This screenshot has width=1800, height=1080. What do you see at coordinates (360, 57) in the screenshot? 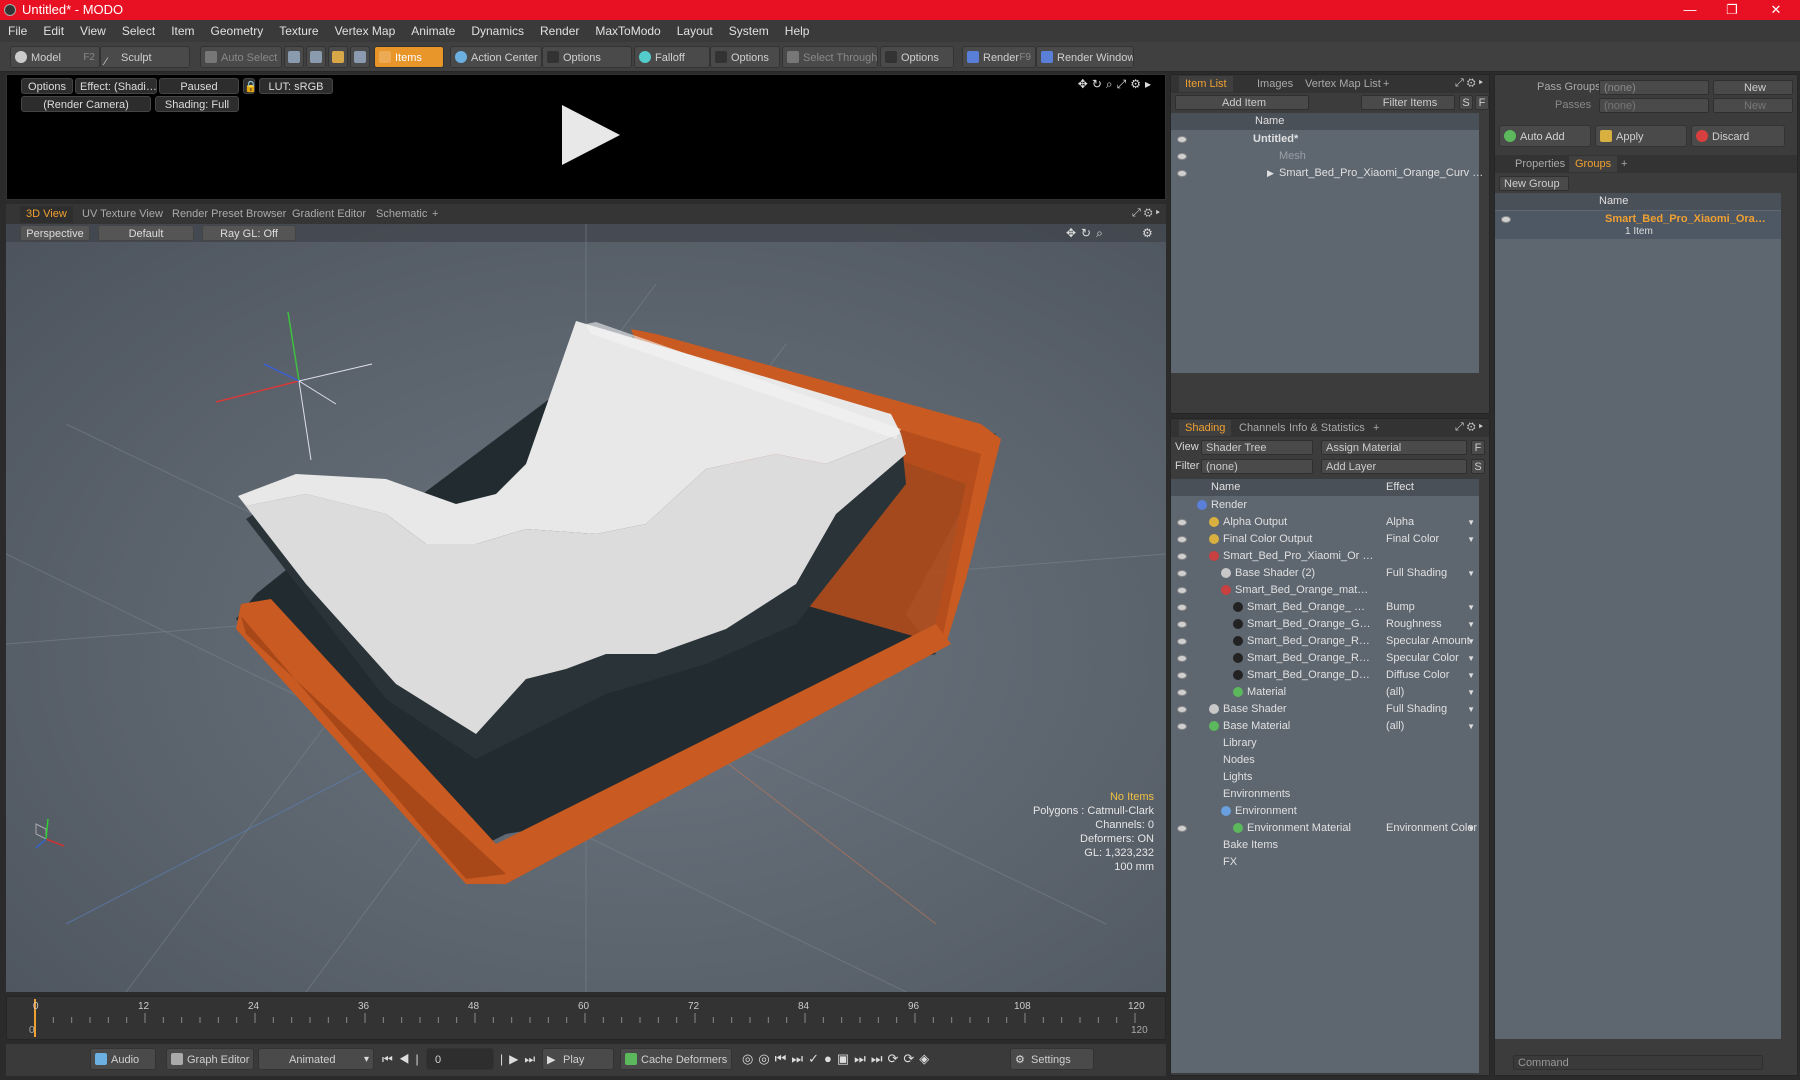
I see `materials-mode-icon` at bounding box center [360, 57].